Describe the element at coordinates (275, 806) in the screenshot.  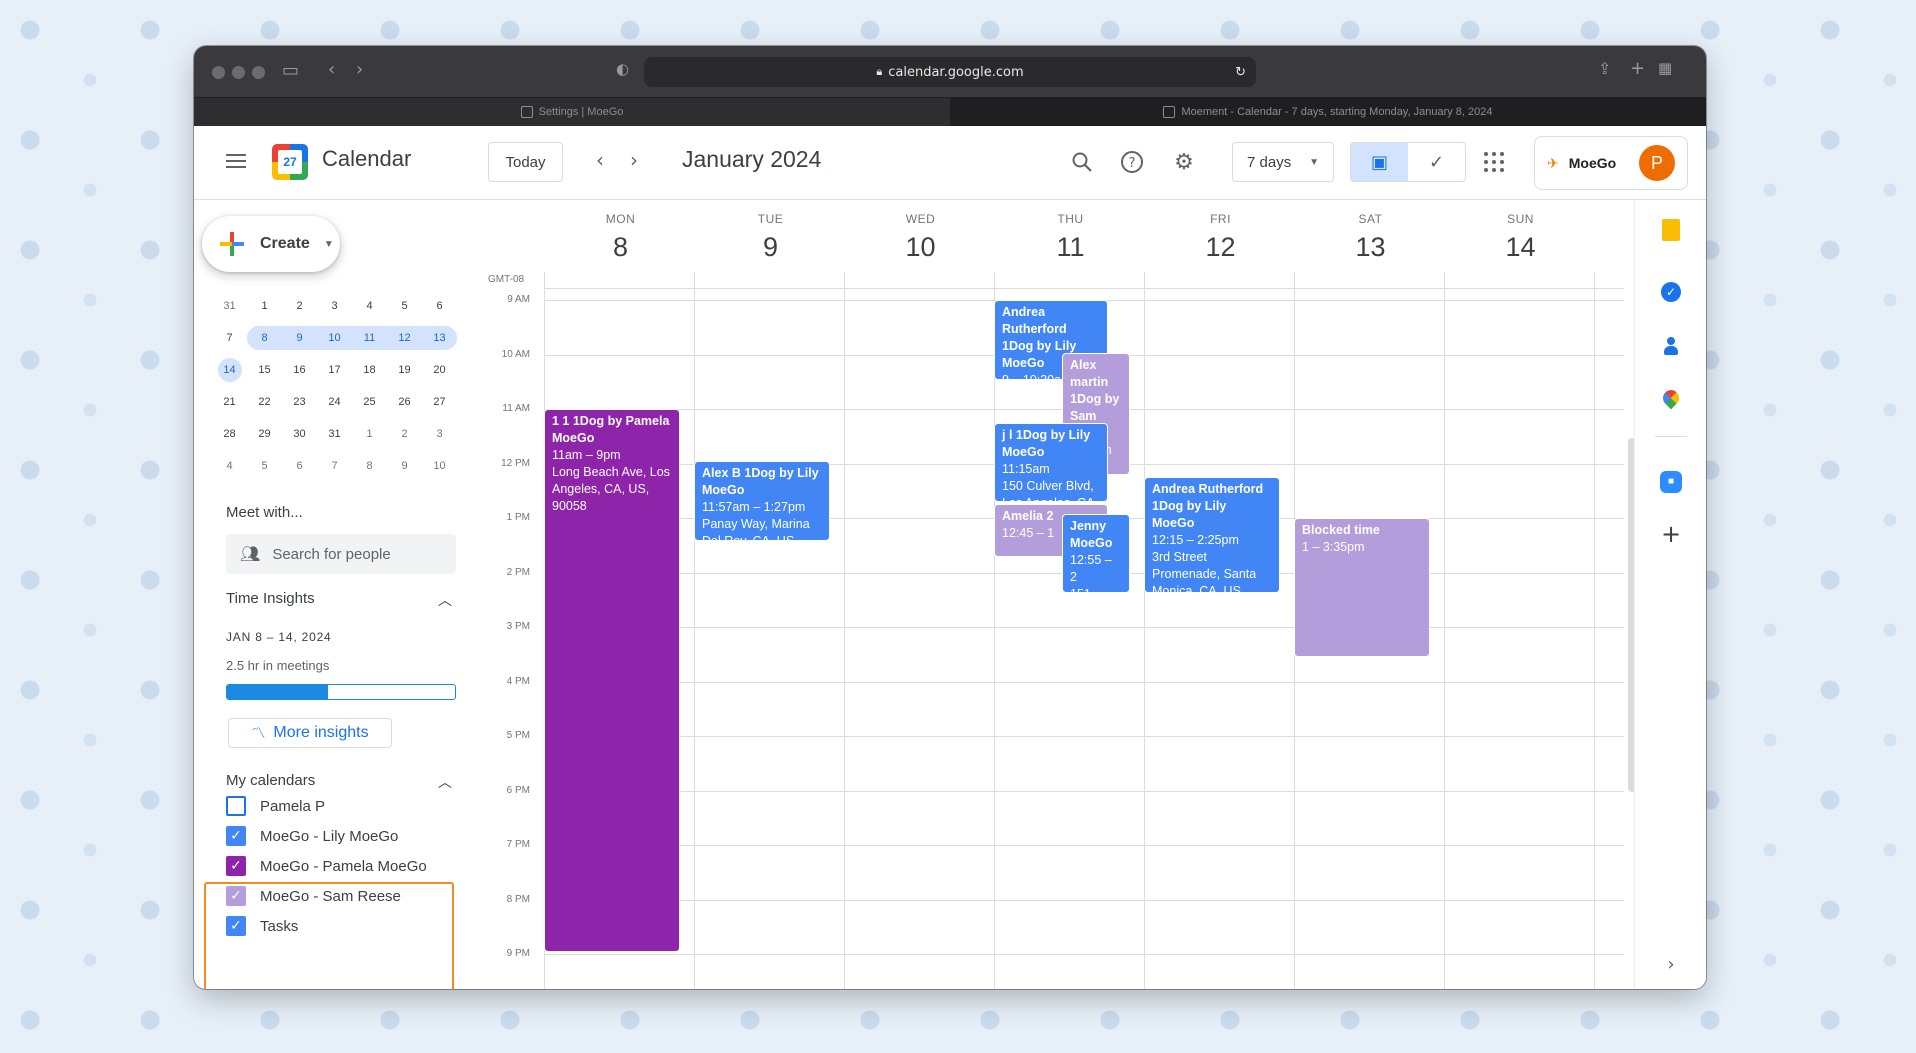
I see `calendar-item: Pamela P` at that location.